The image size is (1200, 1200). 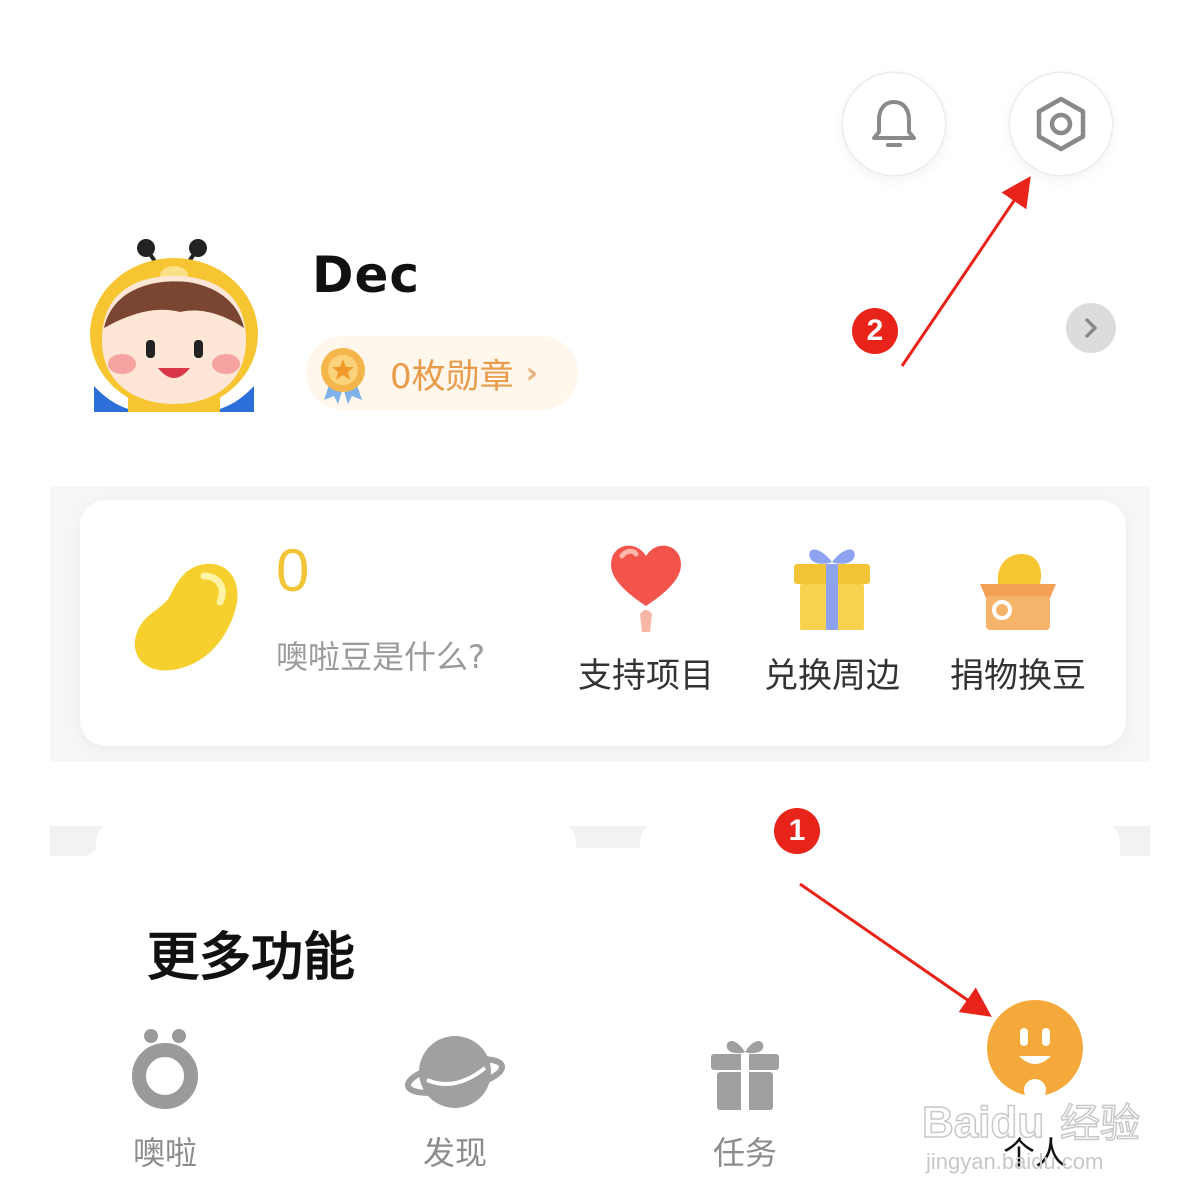 What do you see at coordinates (343, 376) in the screenshot?
I see `medal-icon` at bounding box center [343, 376].